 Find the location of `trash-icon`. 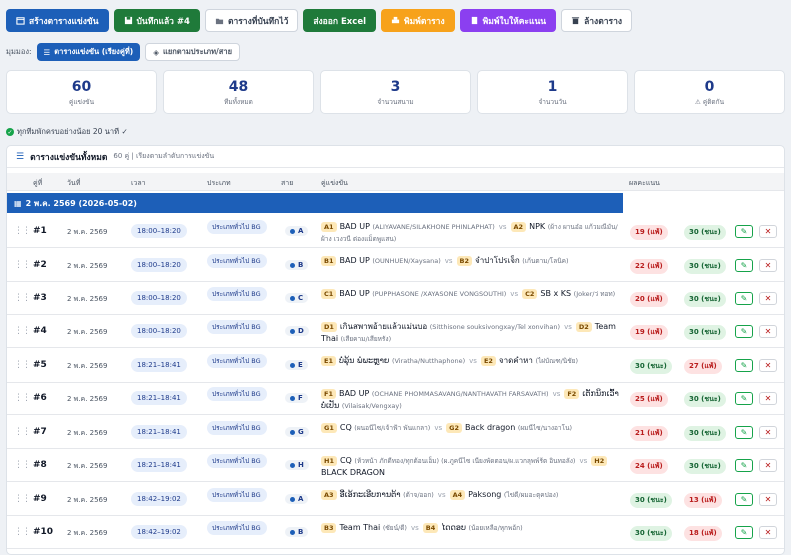

trash-icon is located at coordinates (575, 21).